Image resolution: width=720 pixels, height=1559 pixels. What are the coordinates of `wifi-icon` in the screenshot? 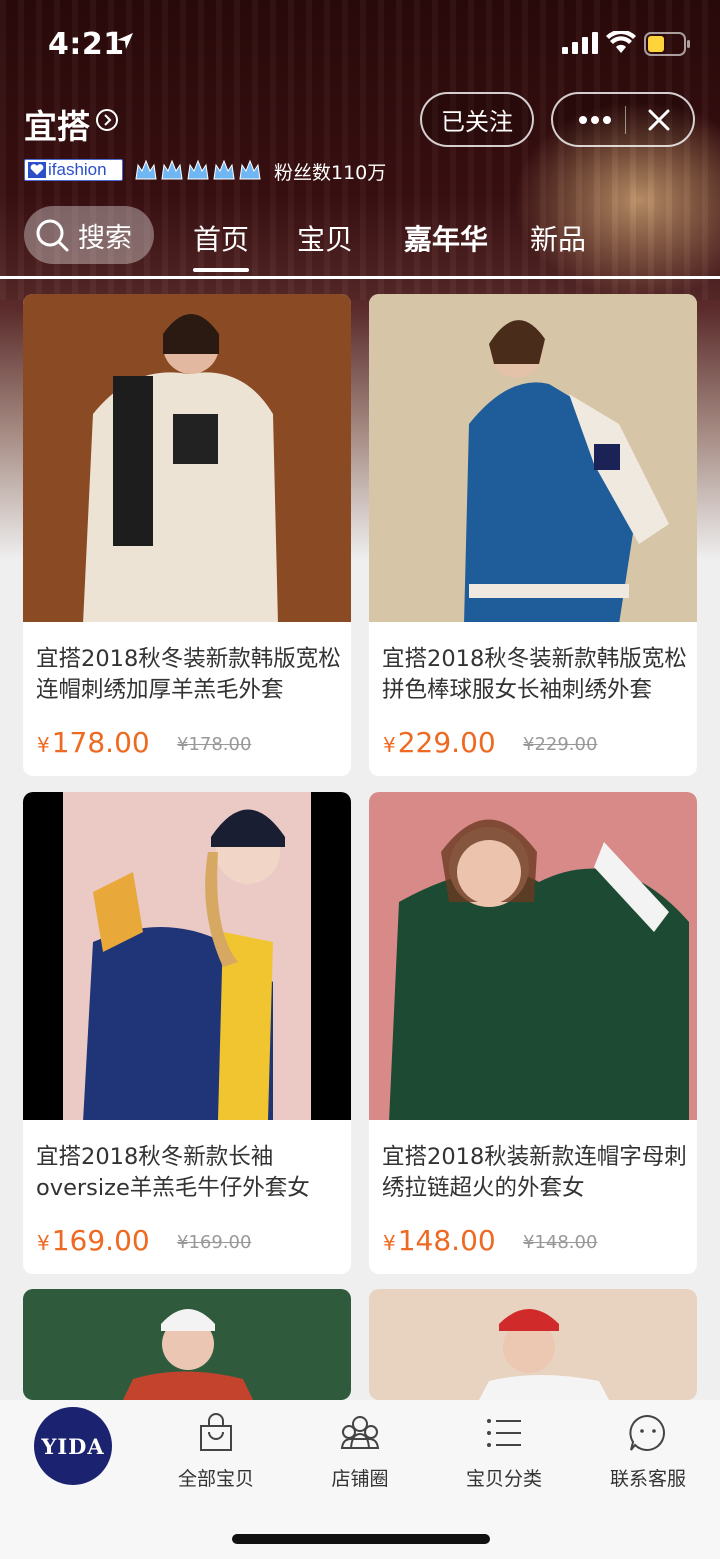 It's located at (621, 42).